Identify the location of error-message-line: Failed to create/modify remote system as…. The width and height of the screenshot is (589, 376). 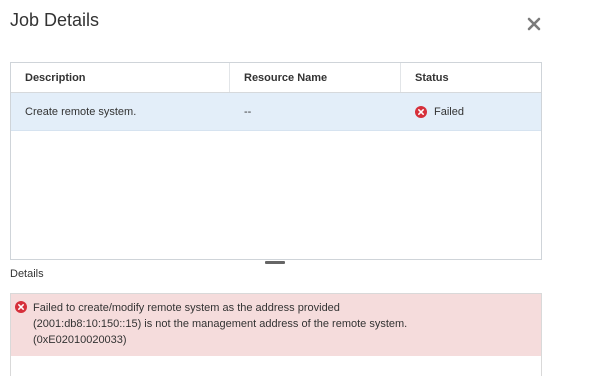
(186, 308).